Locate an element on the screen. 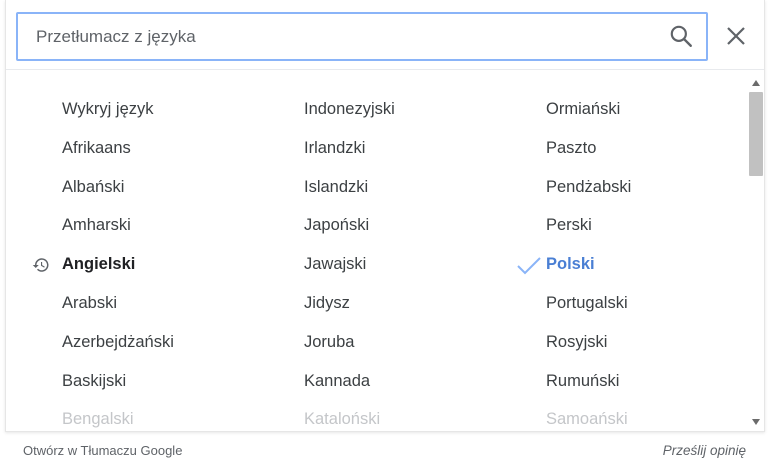  language-label: Angielski is located at coordinates (99, 264).